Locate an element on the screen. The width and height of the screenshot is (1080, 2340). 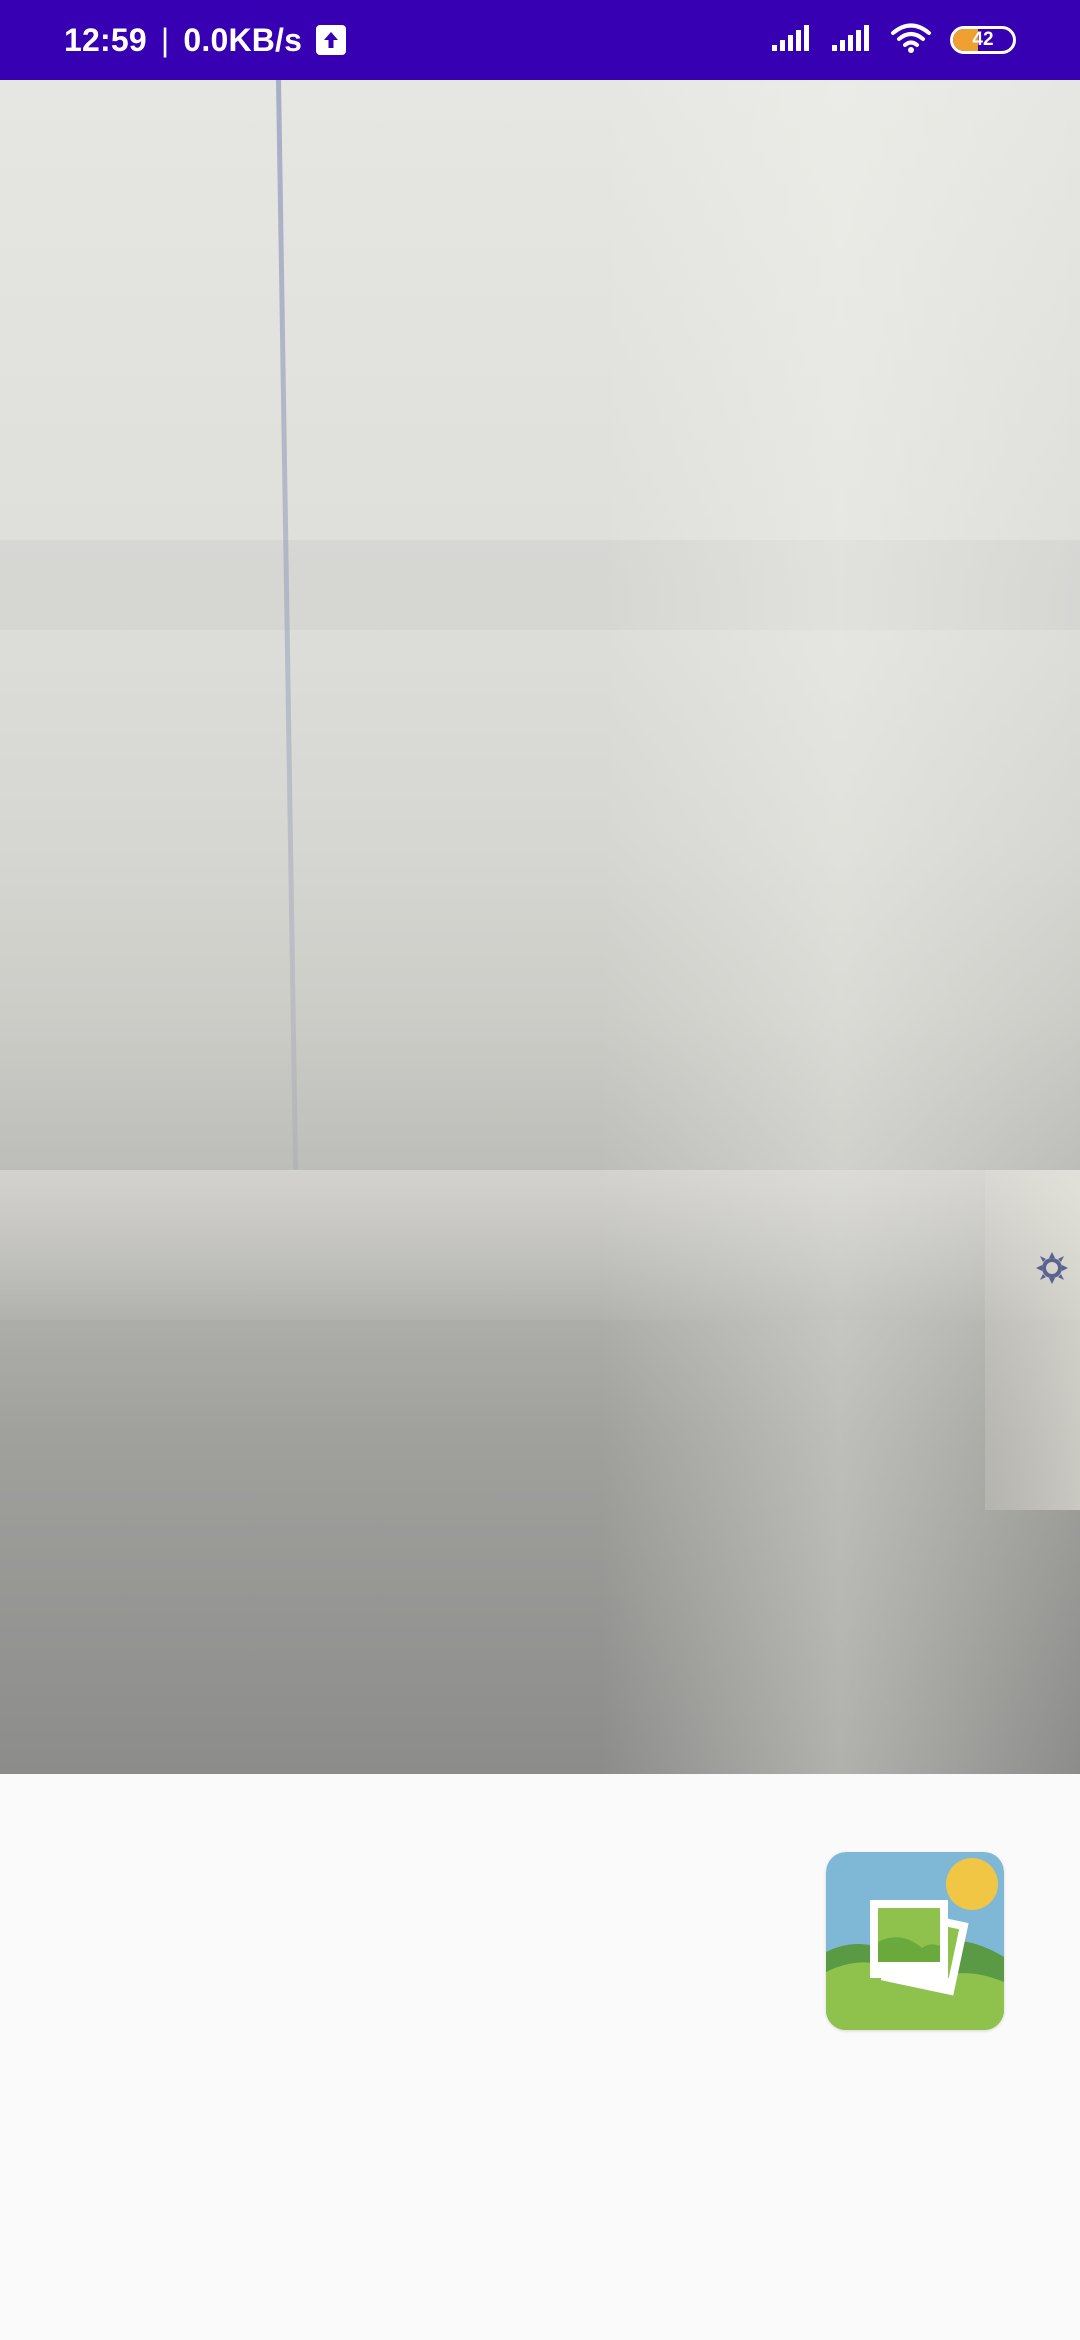
status-bar: 12:59 | 0.0KB/s 42 is located at coordinates (540, 40).